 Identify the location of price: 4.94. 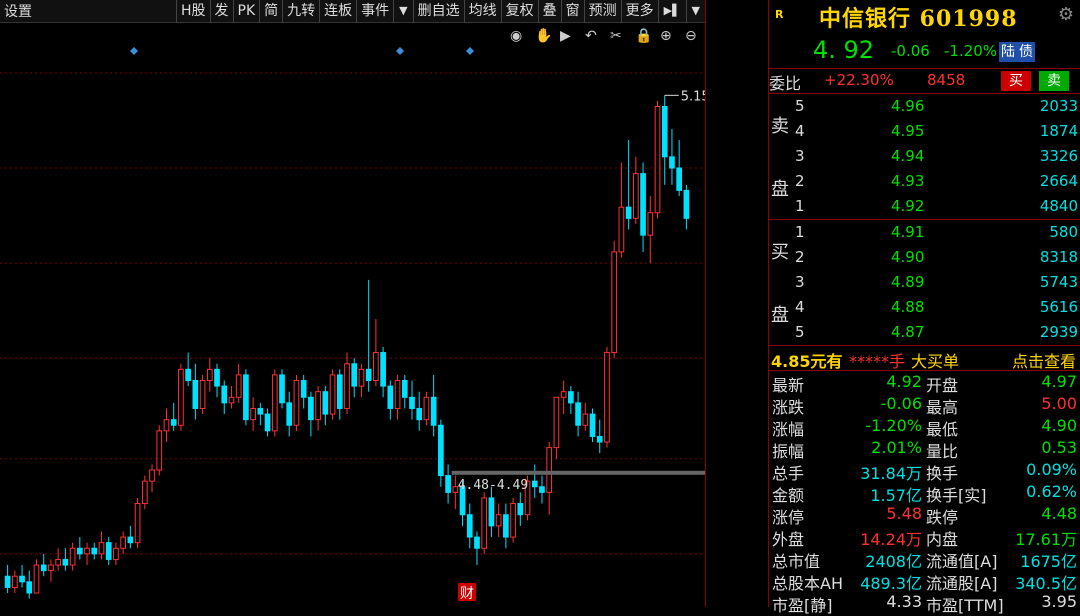
(908, 156).